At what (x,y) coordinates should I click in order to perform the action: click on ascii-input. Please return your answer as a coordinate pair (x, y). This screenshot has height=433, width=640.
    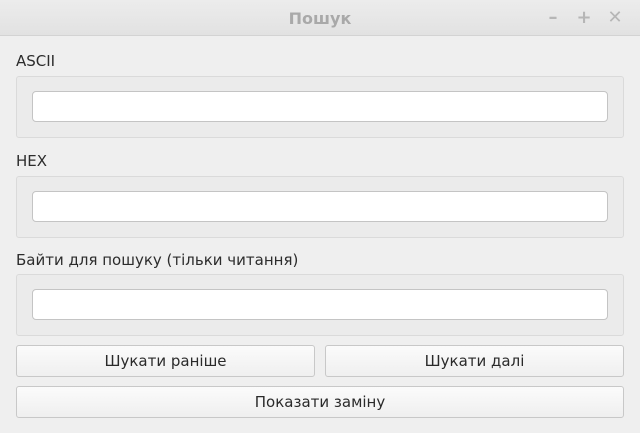
    Looking at the image, I should click on (320, 106).